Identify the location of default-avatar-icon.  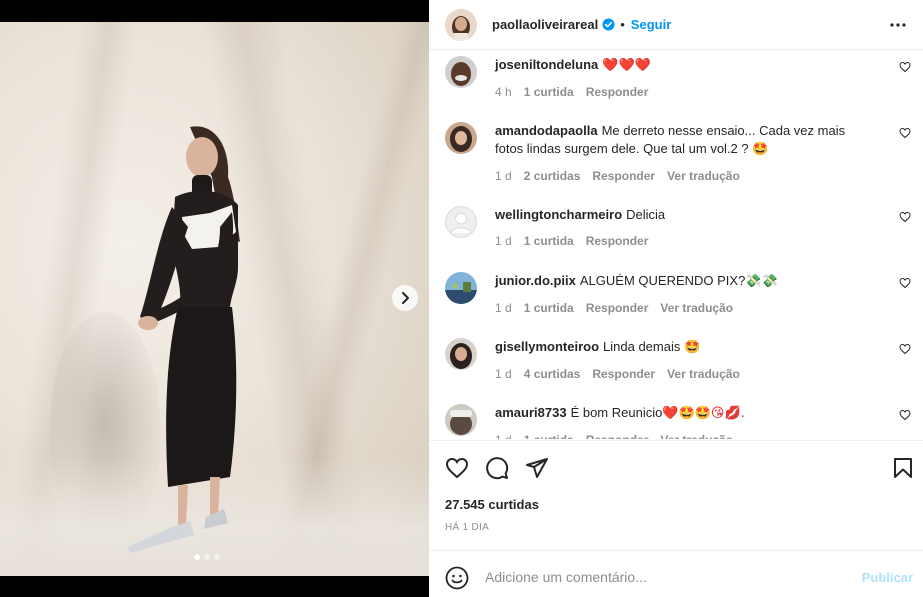
(461, 222).